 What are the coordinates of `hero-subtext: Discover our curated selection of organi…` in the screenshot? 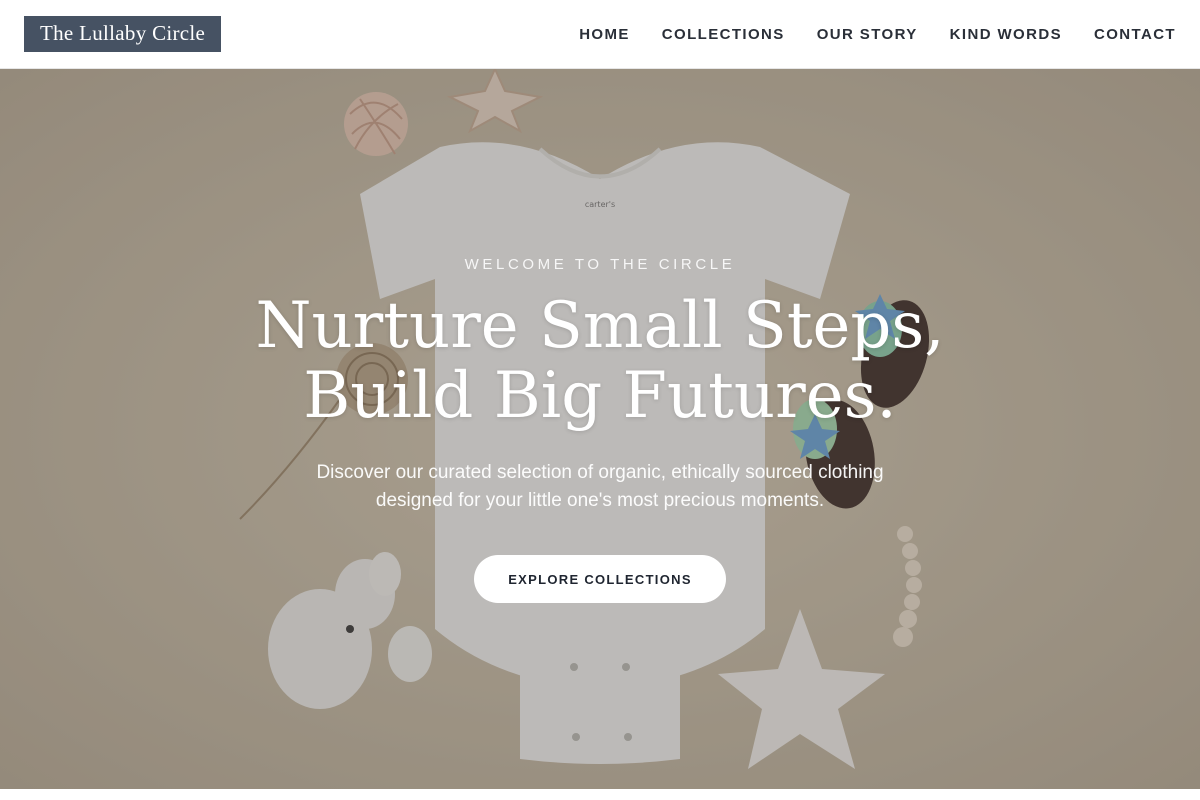 It's located at (600, 487).